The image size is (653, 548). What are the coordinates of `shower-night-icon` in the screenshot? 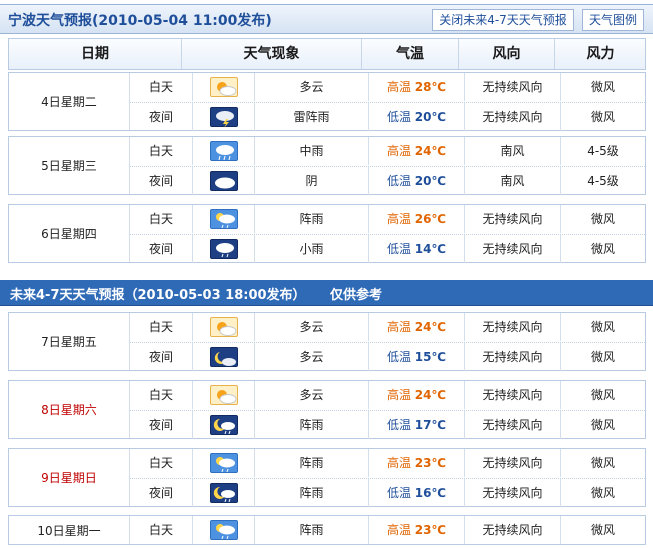 It's located at (223, 425).